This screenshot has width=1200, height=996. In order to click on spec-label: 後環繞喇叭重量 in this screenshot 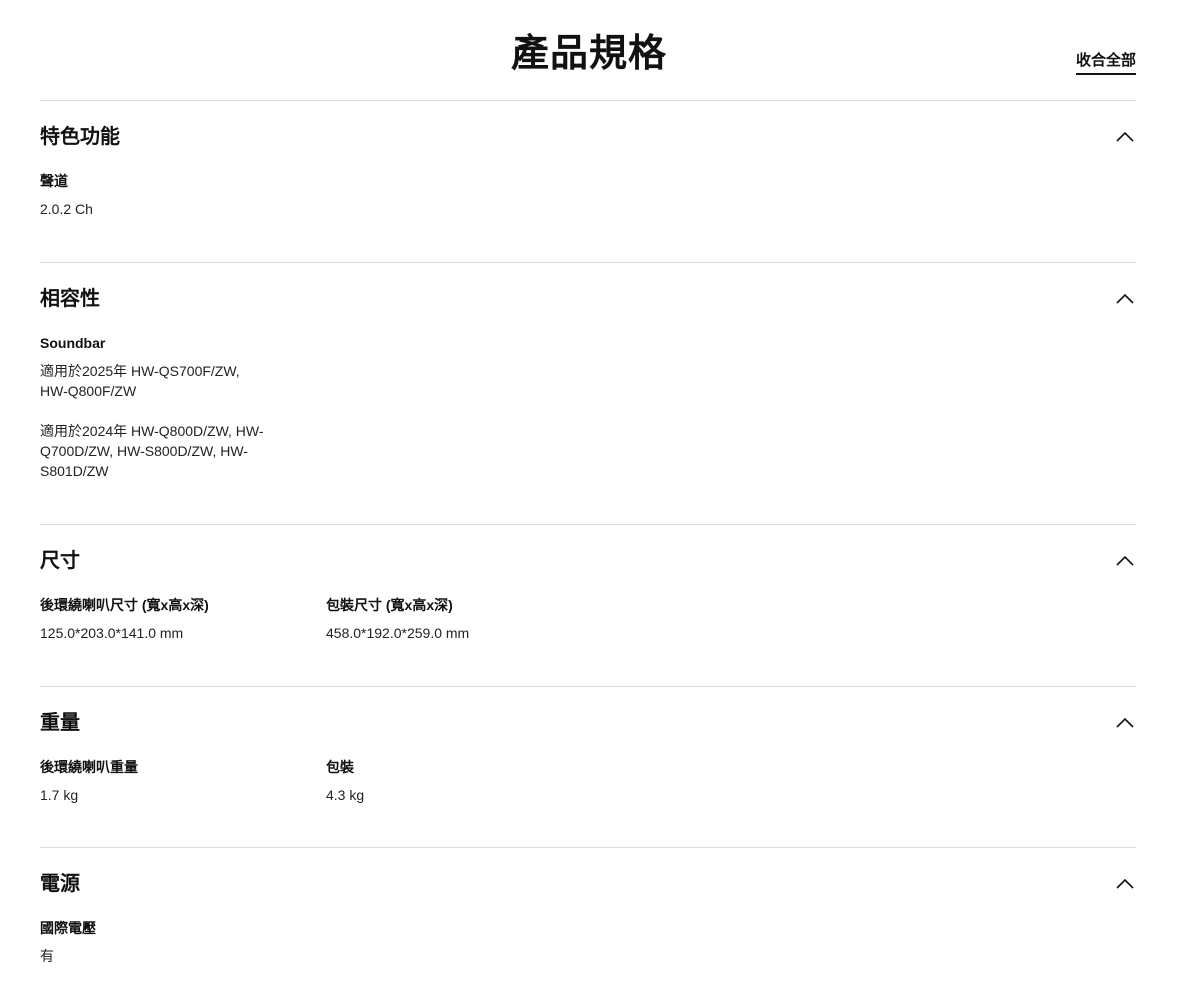, I will do `click(89, 767)`.